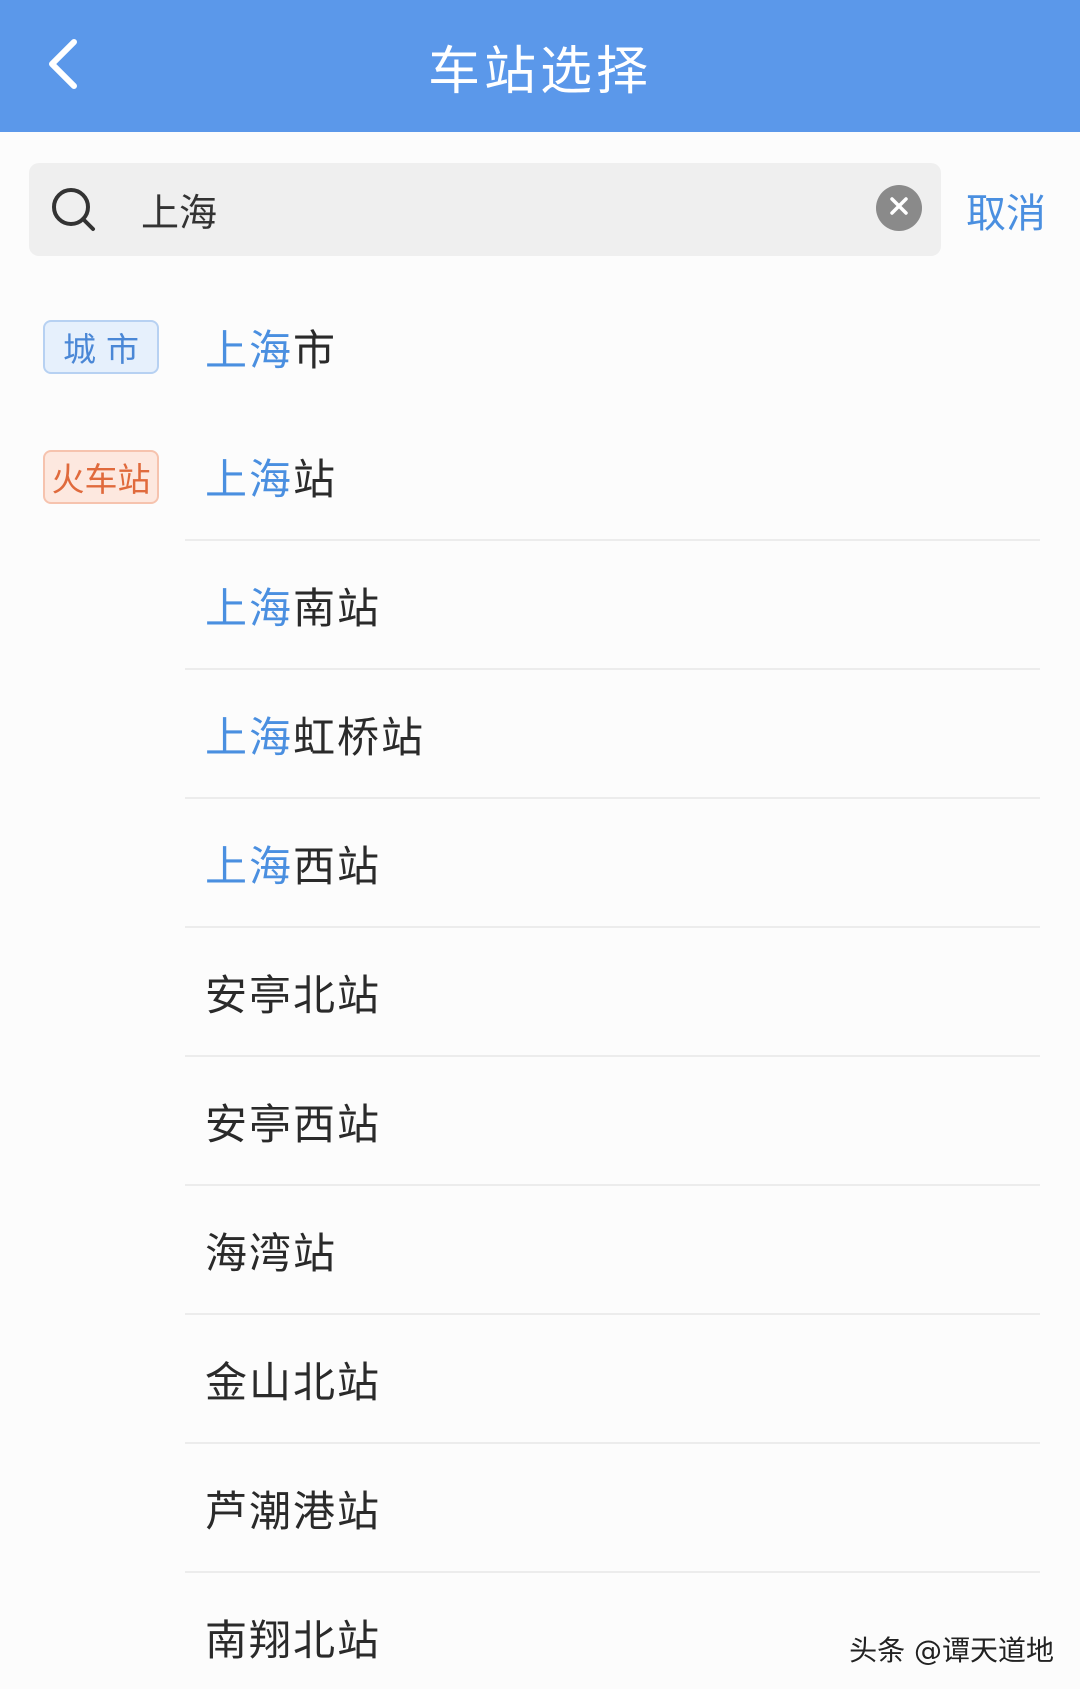 The width and height of the screenshot is (1080, 1689). I want to click on cancel-button: 取消, so click(1016, 209).